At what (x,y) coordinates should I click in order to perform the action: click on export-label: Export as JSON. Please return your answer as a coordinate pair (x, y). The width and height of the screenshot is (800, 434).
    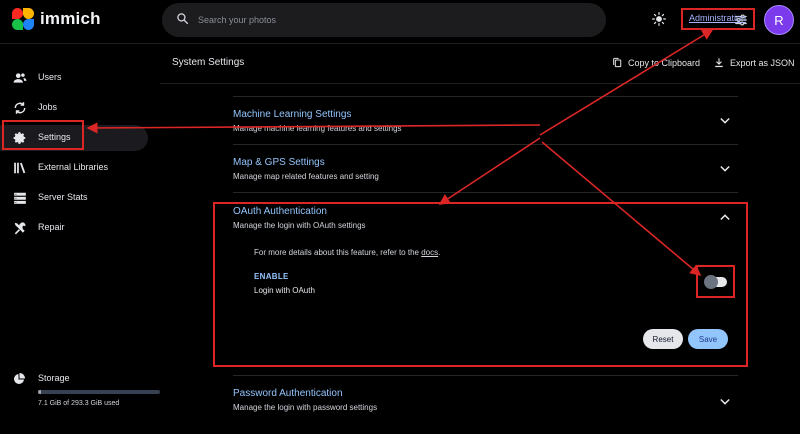
    Looking at the image, I should click on (762, 62).